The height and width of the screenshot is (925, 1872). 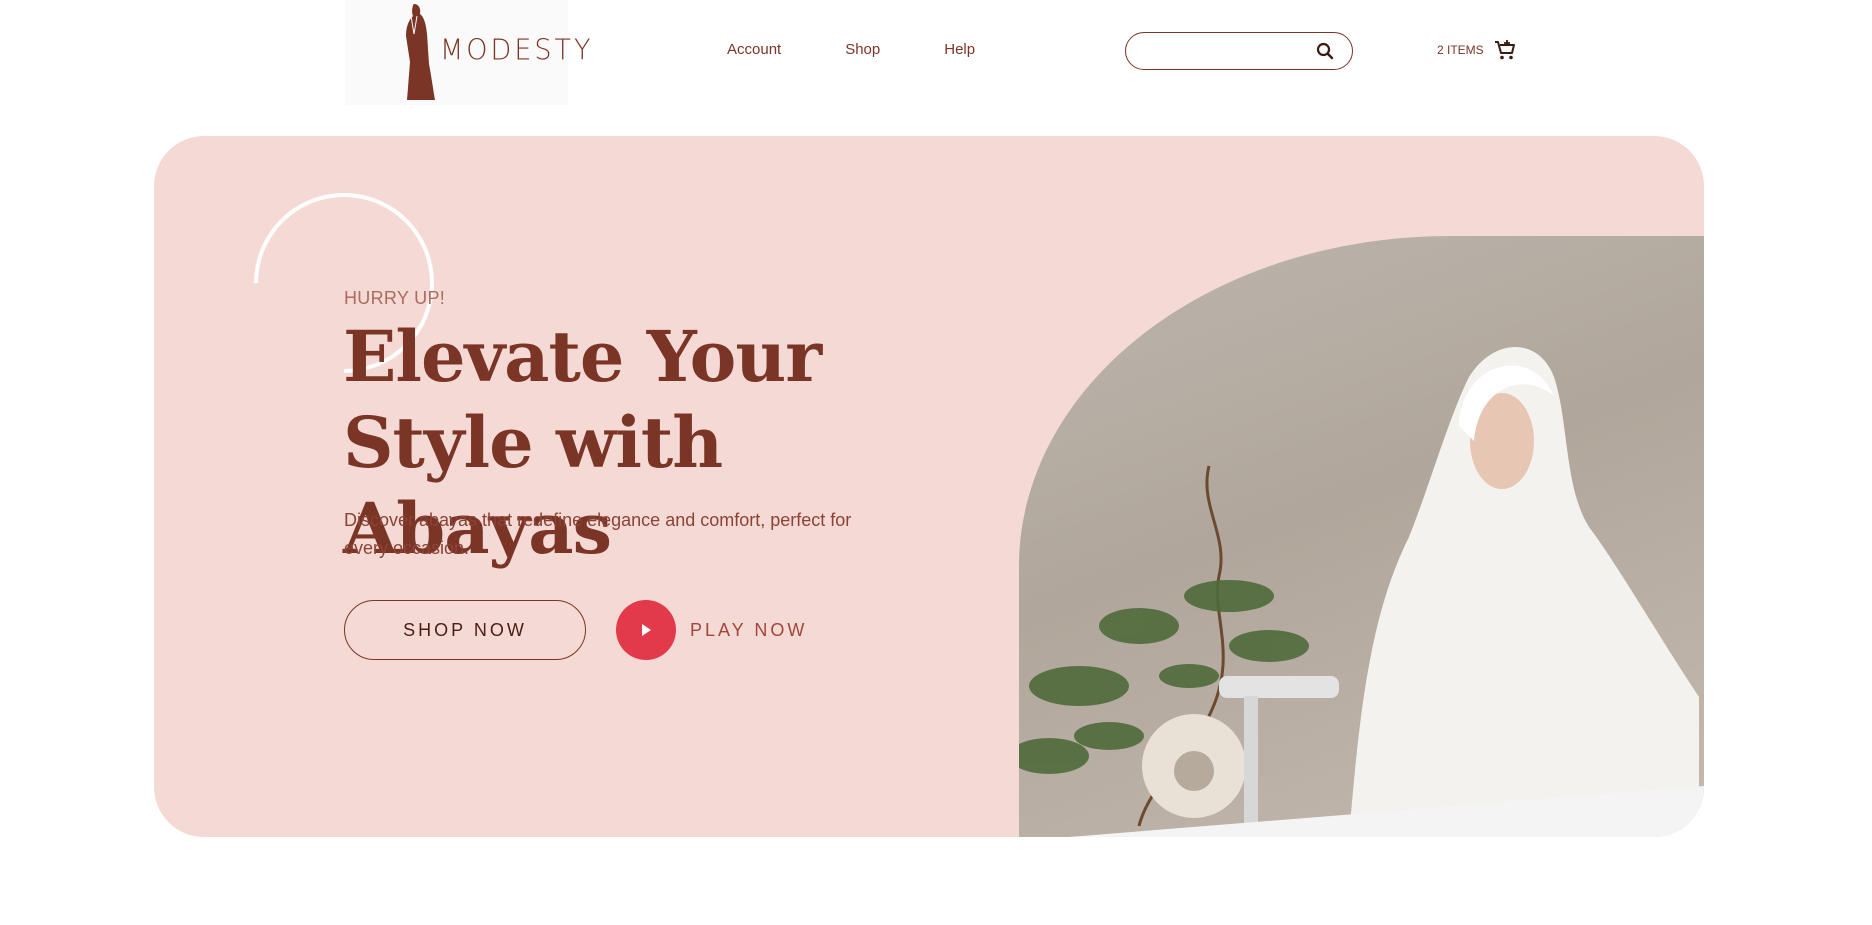 I want to click on play-now-button: PLAY NOW, so click(x=711, y=630).